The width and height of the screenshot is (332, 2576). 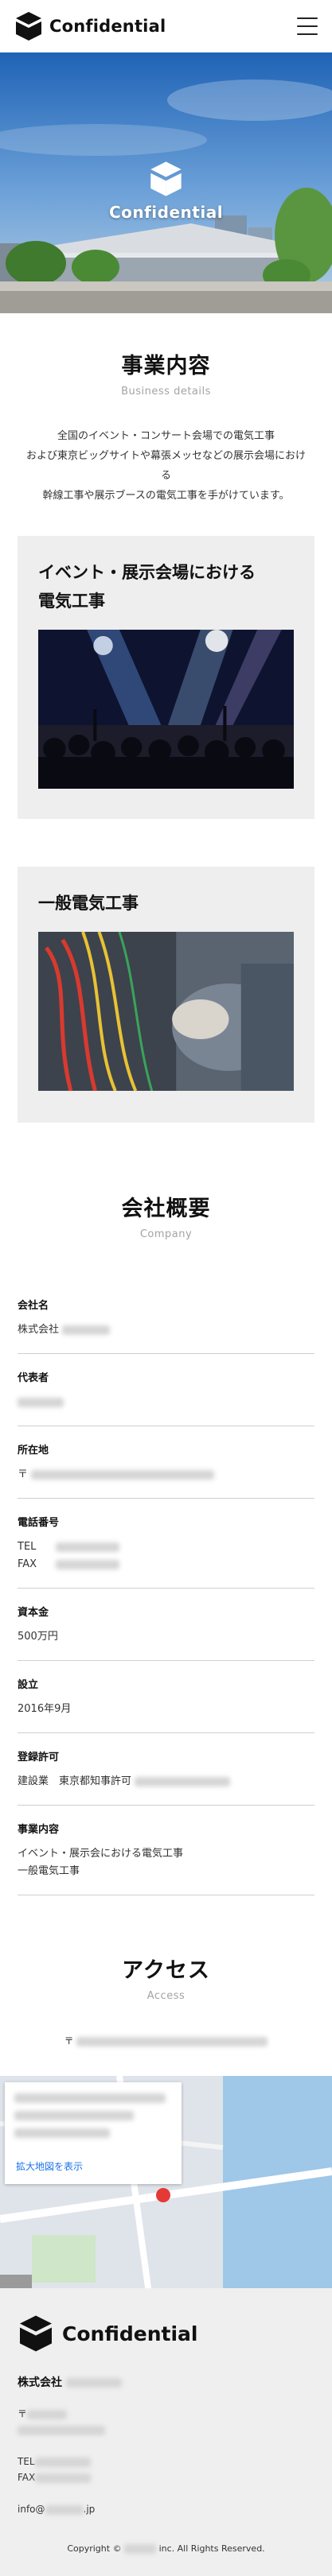 I want to click on info-row-established: 設立 2016年9月, so click(x=166, y=1697).